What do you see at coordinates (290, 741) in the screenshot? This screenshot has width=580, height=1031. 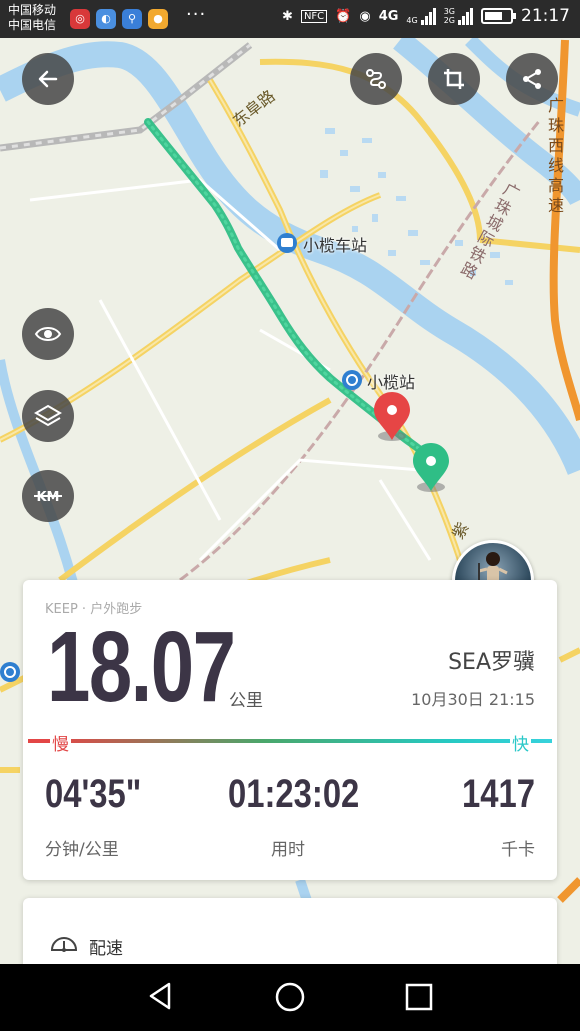 I see `pace-gradient-bar` at bounding box center [290, 741].